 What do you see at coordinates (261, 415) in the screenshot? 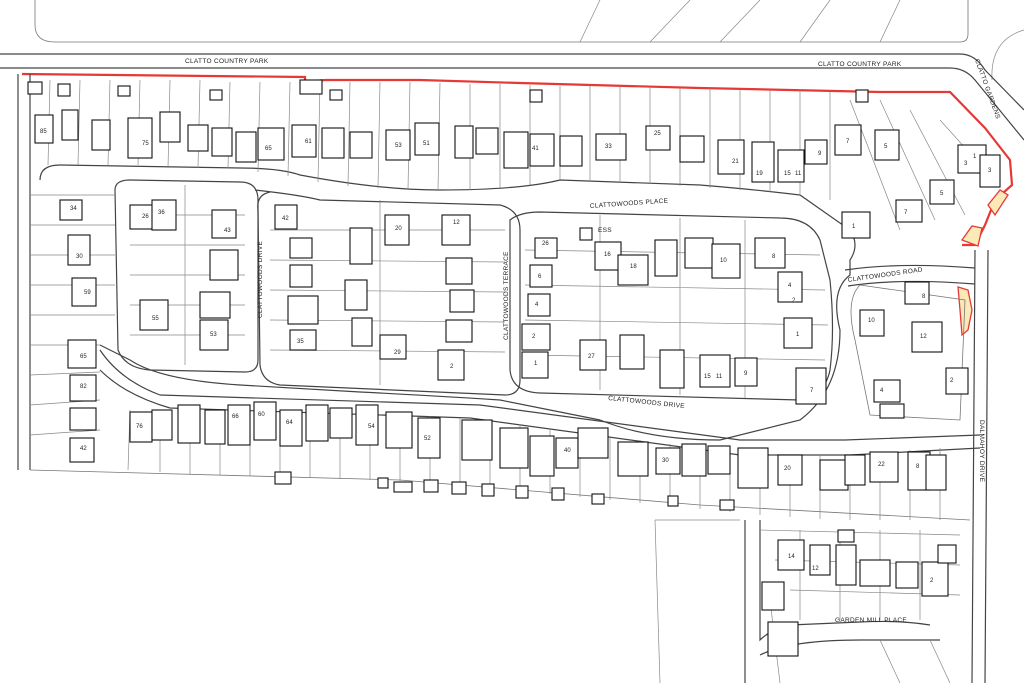
I see `house-number: 60` at bounding box center [261, 415].